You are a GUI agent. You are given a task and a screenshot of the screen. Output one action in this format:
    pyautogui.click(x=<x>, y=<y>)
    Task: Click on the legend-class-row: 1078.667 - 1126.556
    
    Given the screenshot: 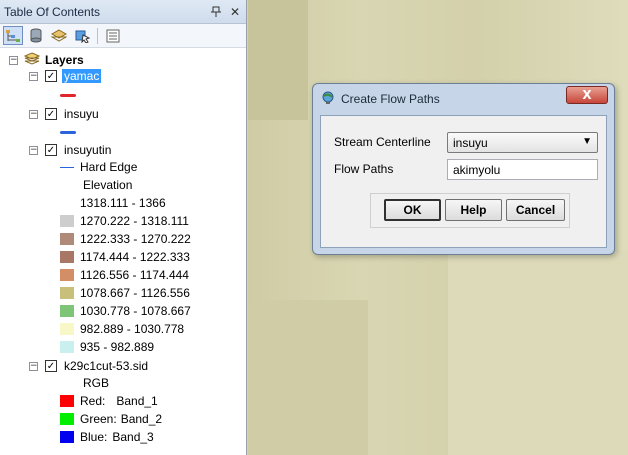 What is the action you would take?
    pyautogui.click(x=125, y=293)
    